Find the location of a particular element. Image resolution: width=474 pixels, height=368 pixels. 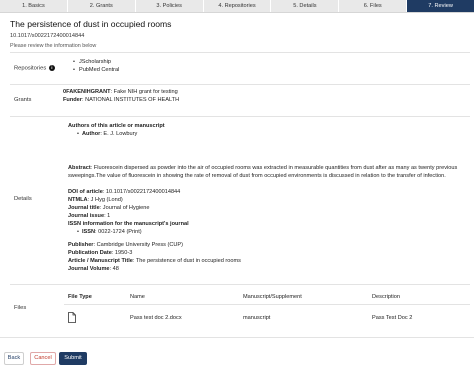

step-policies: 3. Policies is located at coordinates (170, 6).